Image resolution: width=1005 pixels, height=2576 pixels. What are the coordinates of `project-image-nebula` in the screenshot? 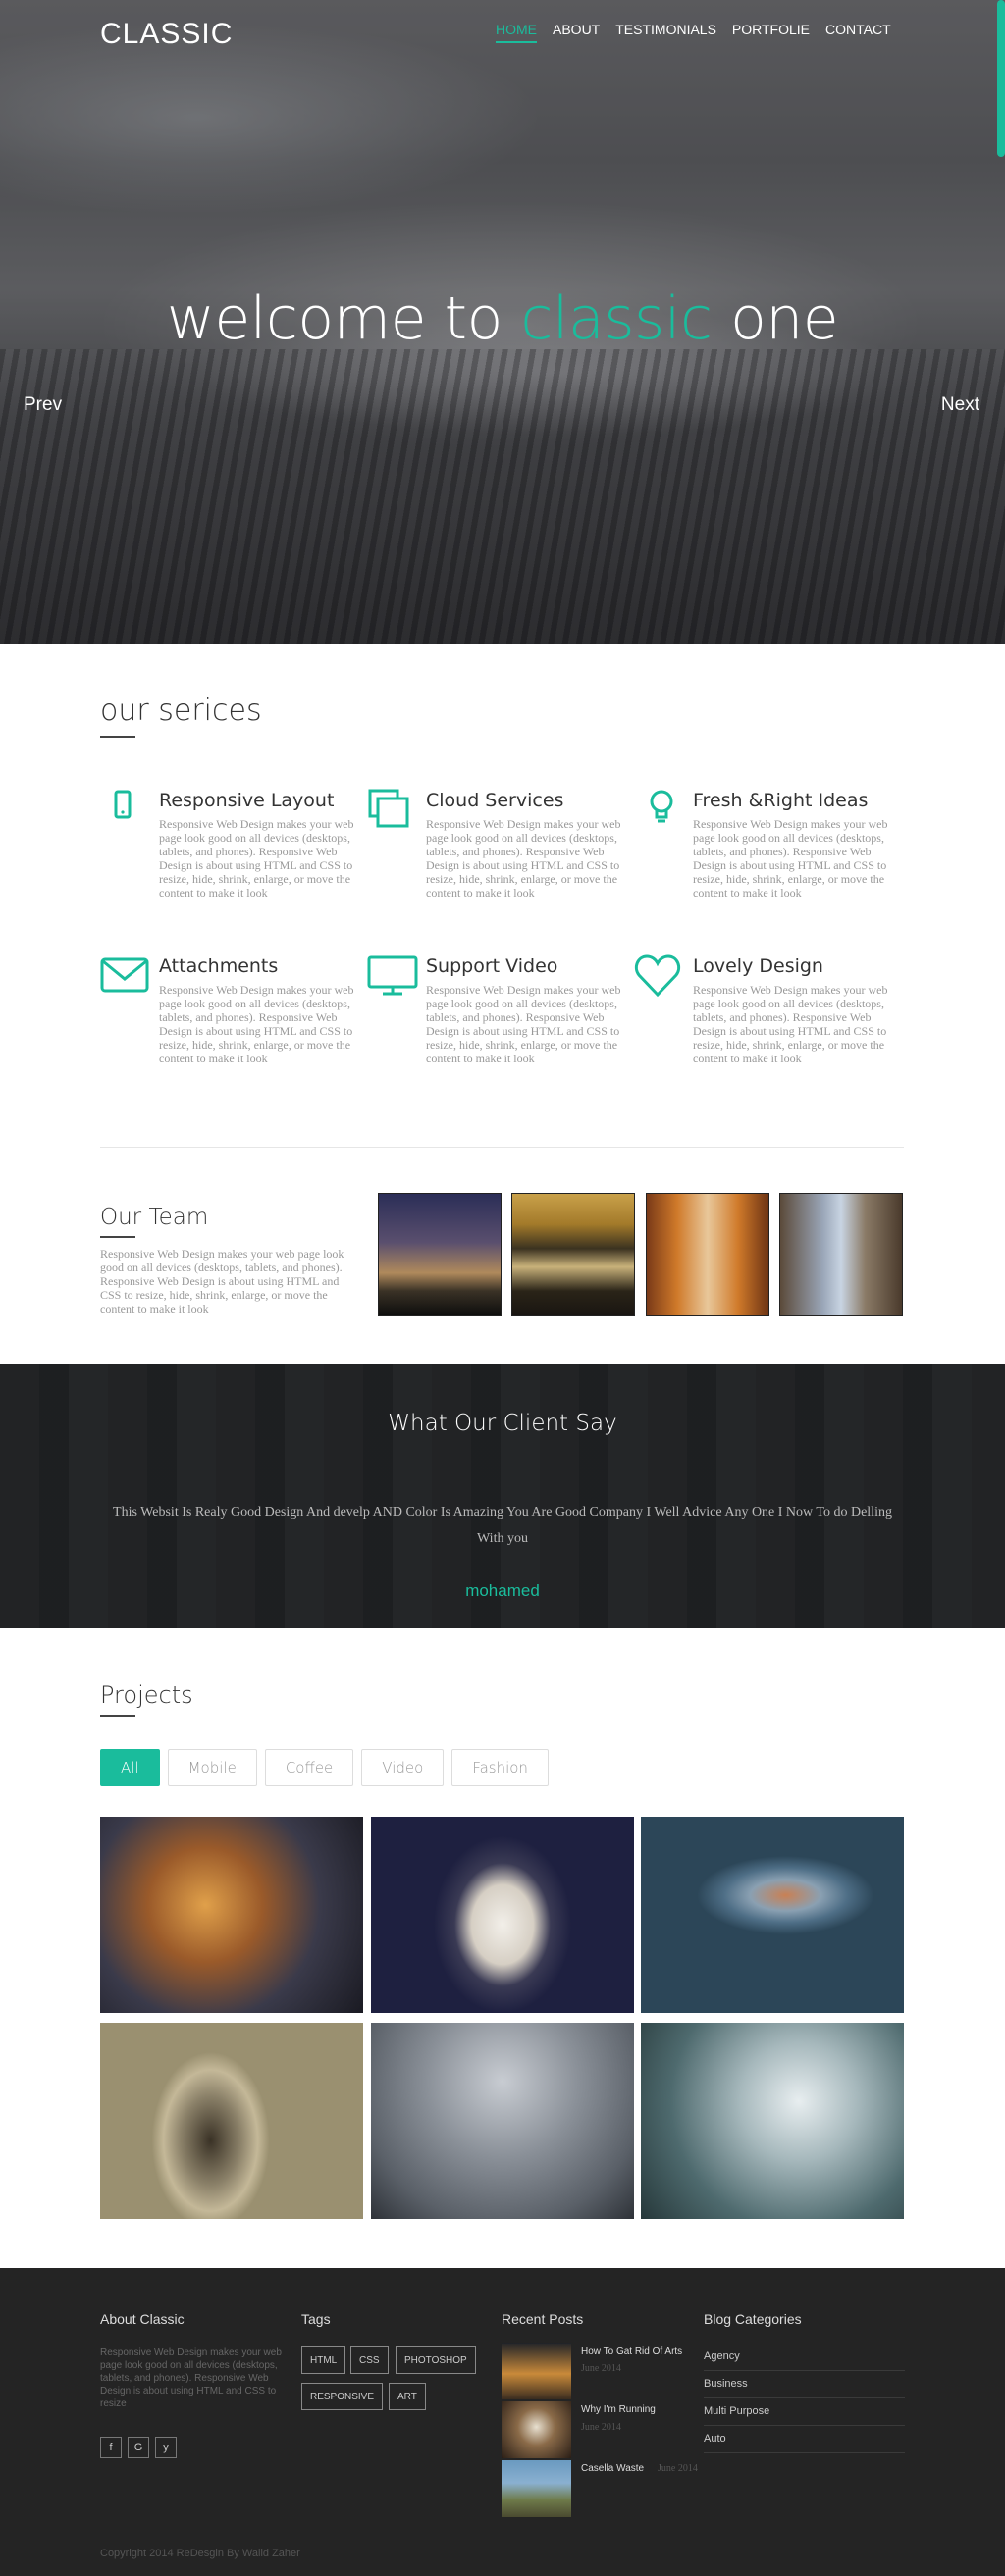 It's located at (231, 1915).